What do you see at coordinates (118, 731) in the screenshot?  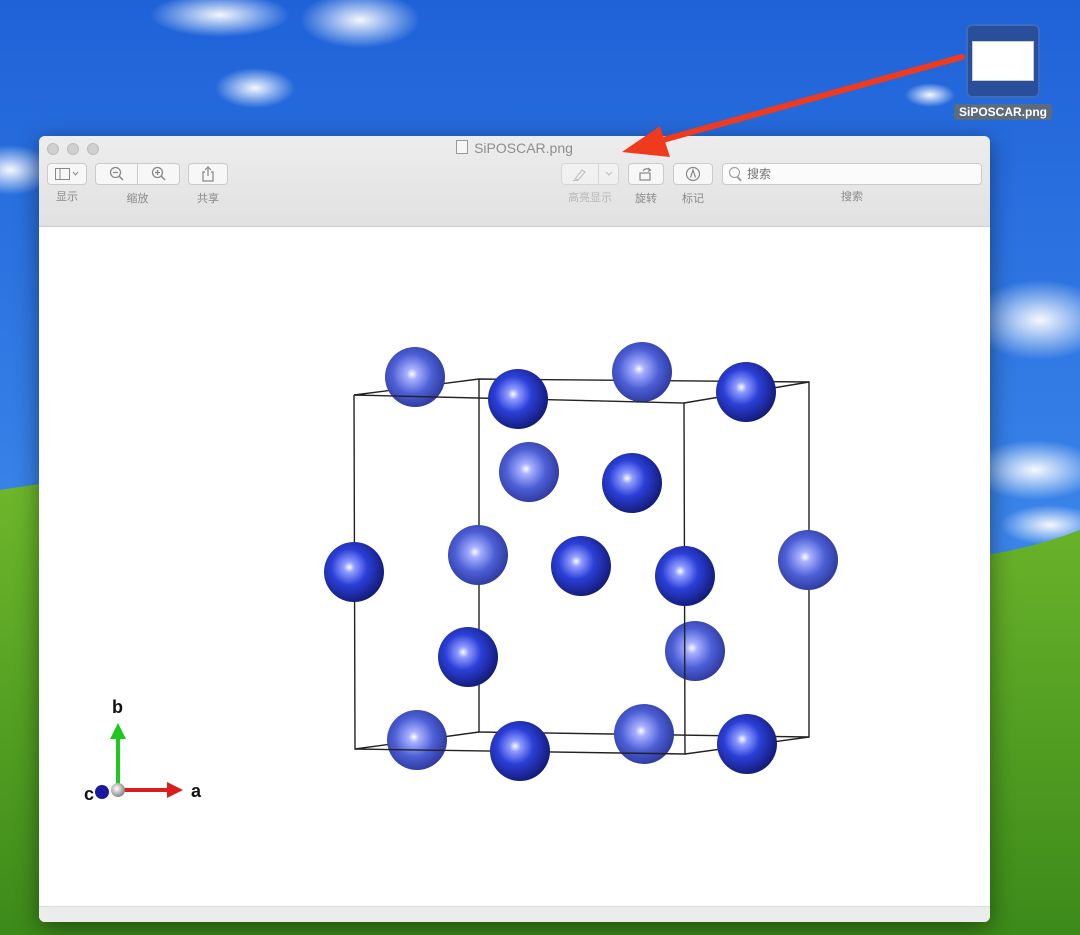 I see `axis-b-arrowhead` at bounding box center [118, 731].